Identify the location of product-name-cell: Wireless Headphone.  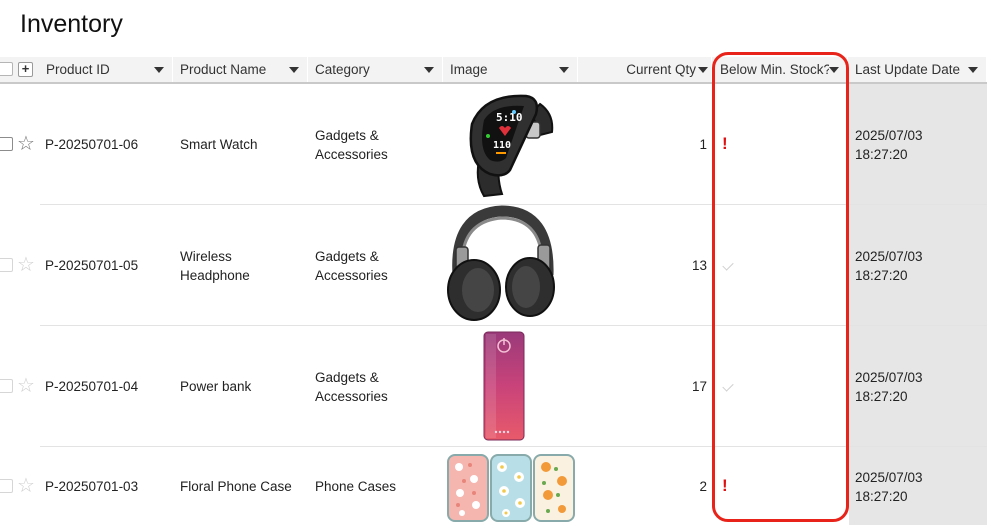
(215, 266).